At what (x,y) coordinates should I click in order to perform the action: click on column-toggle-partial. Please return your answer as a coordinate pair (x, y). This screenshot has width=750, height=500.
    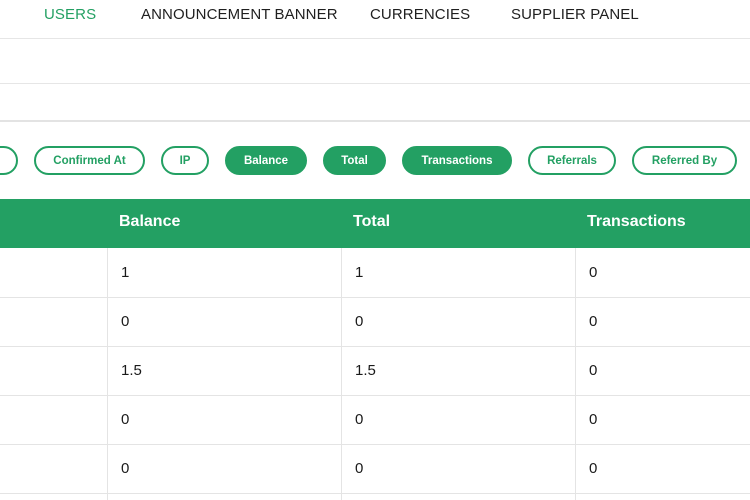
    Looking at the image, I should click on (9, 160).